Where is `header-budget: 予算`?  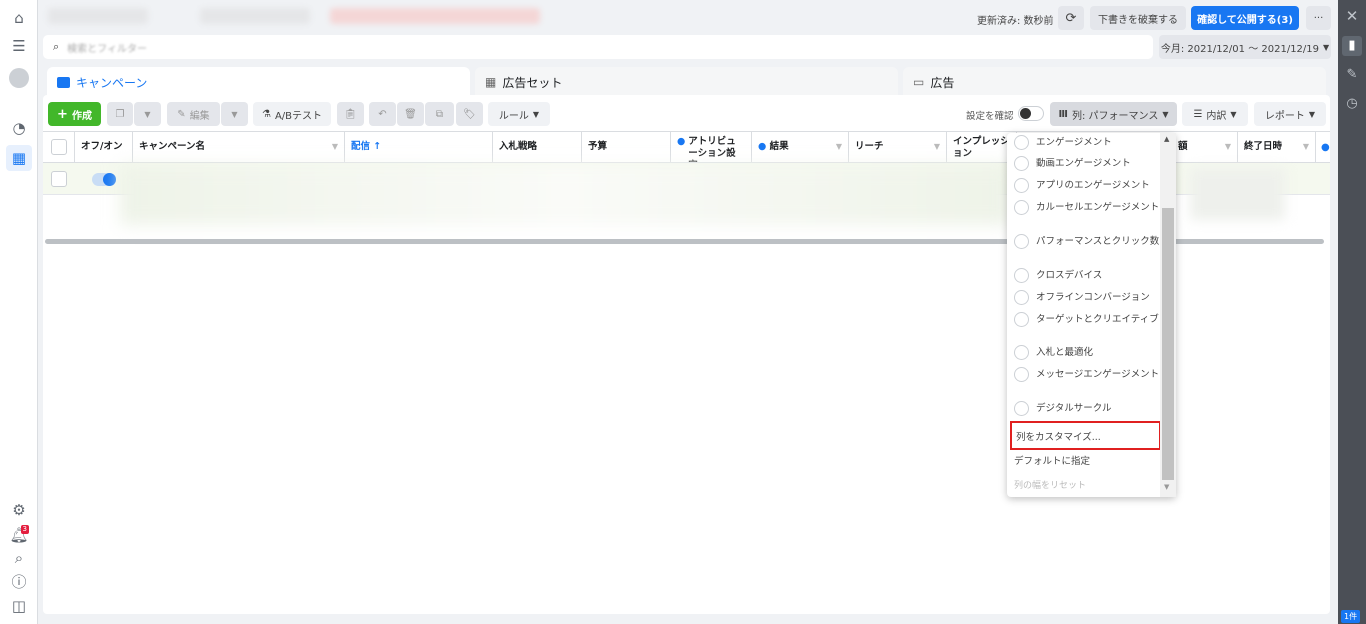 header-budget: 予算 is located at coordinates (626, 147).